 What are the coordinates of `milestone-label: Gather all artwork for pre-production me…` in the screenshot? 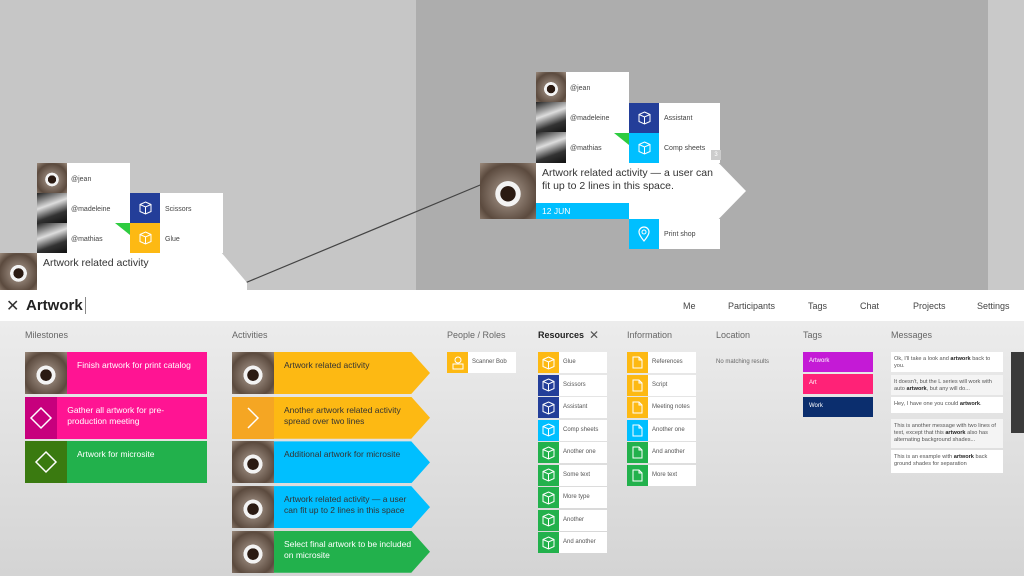 It's located at (116, 415).